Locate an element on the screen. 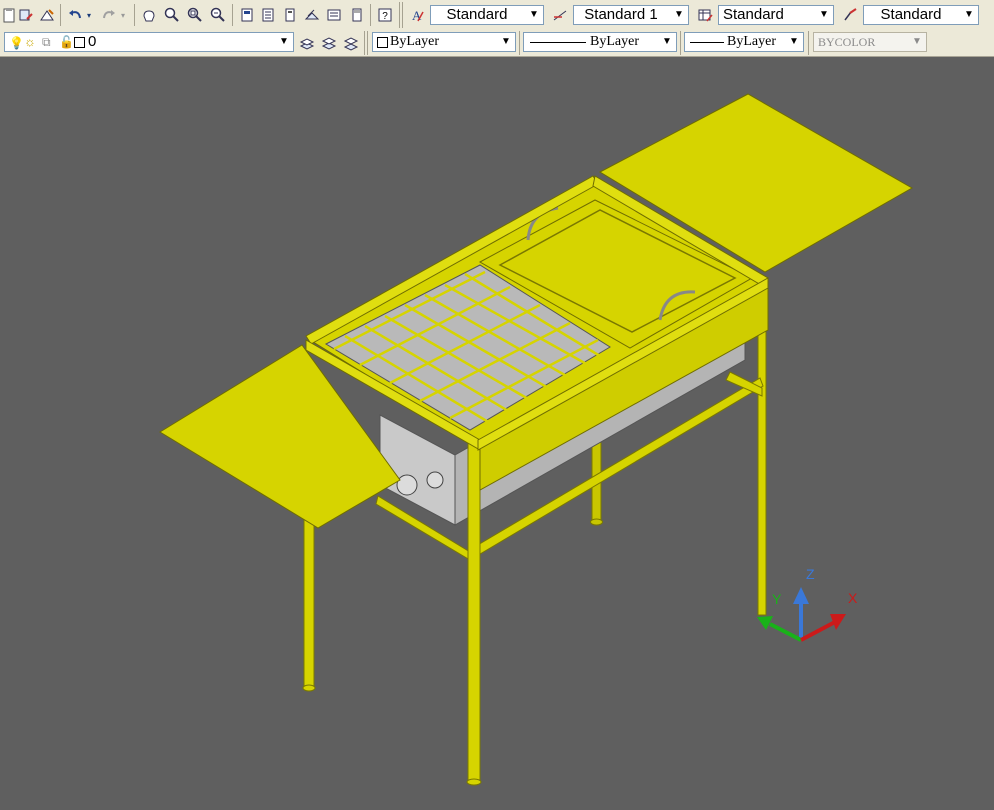 Image resolution: width=994 pixels, height=810 pixels. zoom-realtime-icon is located at coordinates (172, 15).